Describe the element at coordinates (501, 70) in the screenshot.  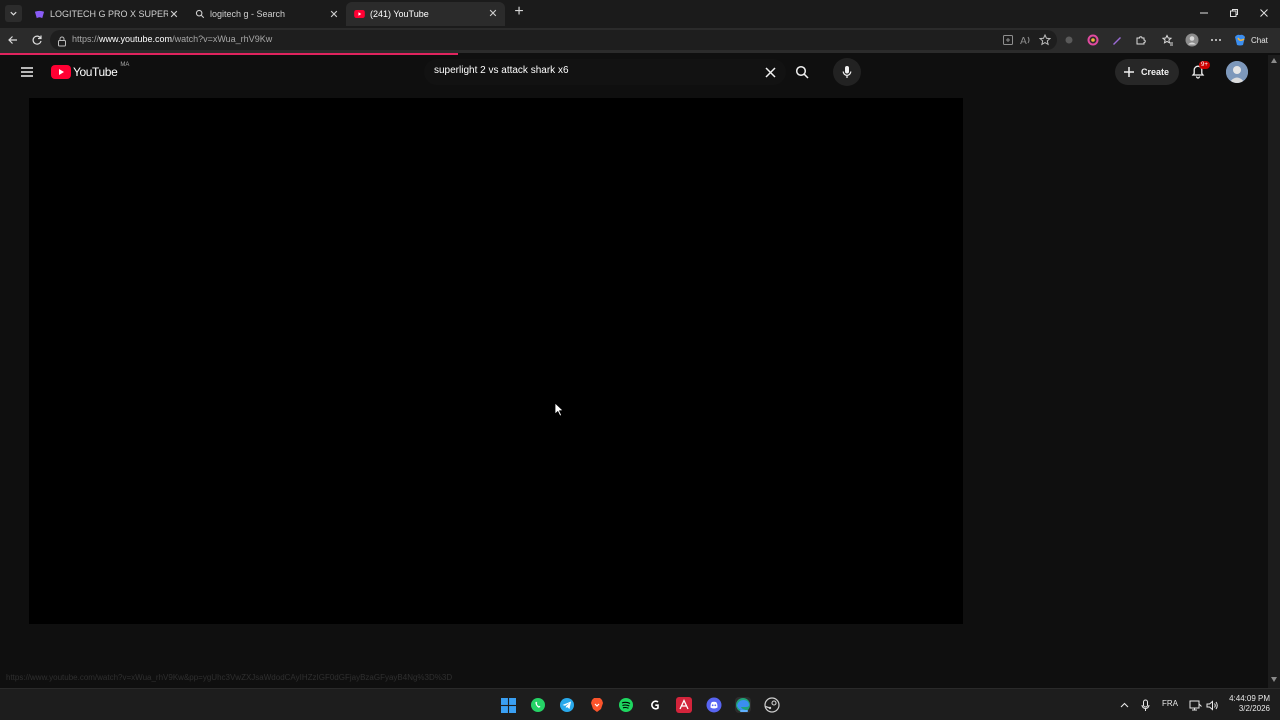
I see `search-query-text: superlight 2 vs attack shark x6` at that location.